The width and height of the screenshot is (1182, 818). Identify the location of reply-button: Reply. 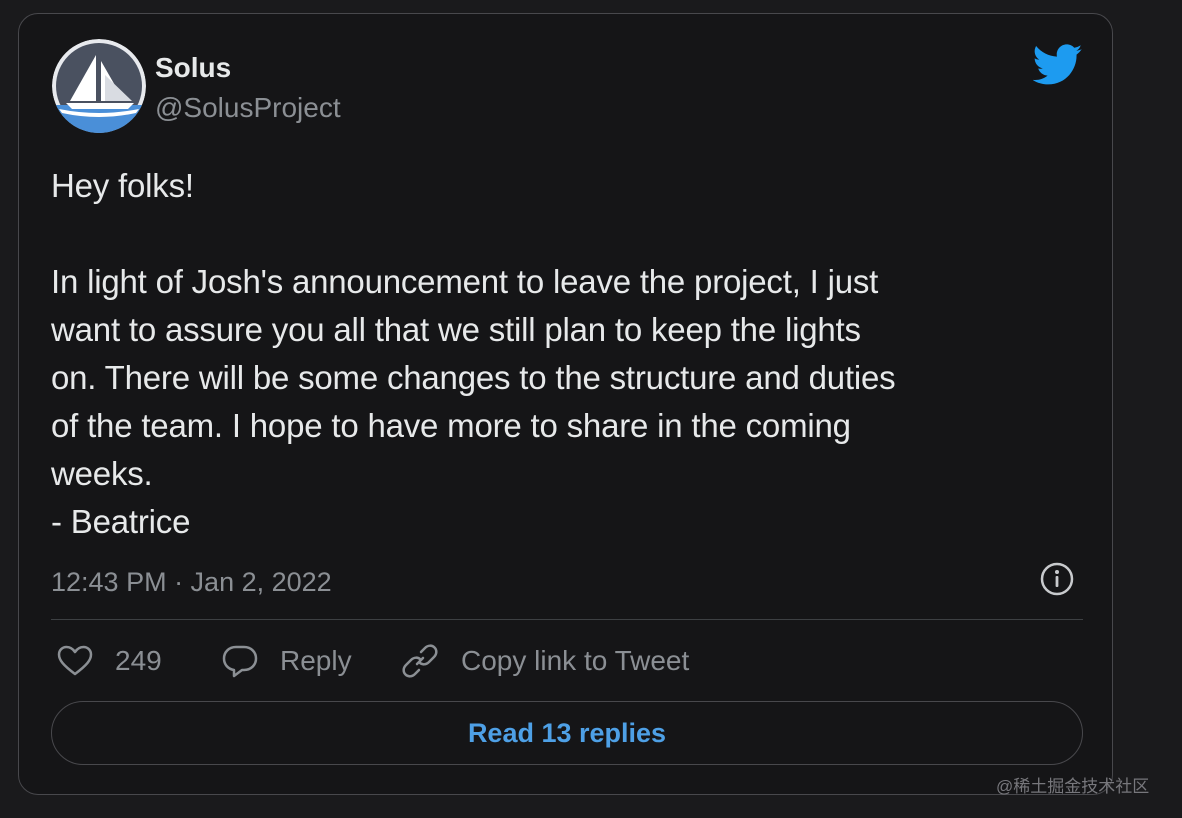
(287, 661).